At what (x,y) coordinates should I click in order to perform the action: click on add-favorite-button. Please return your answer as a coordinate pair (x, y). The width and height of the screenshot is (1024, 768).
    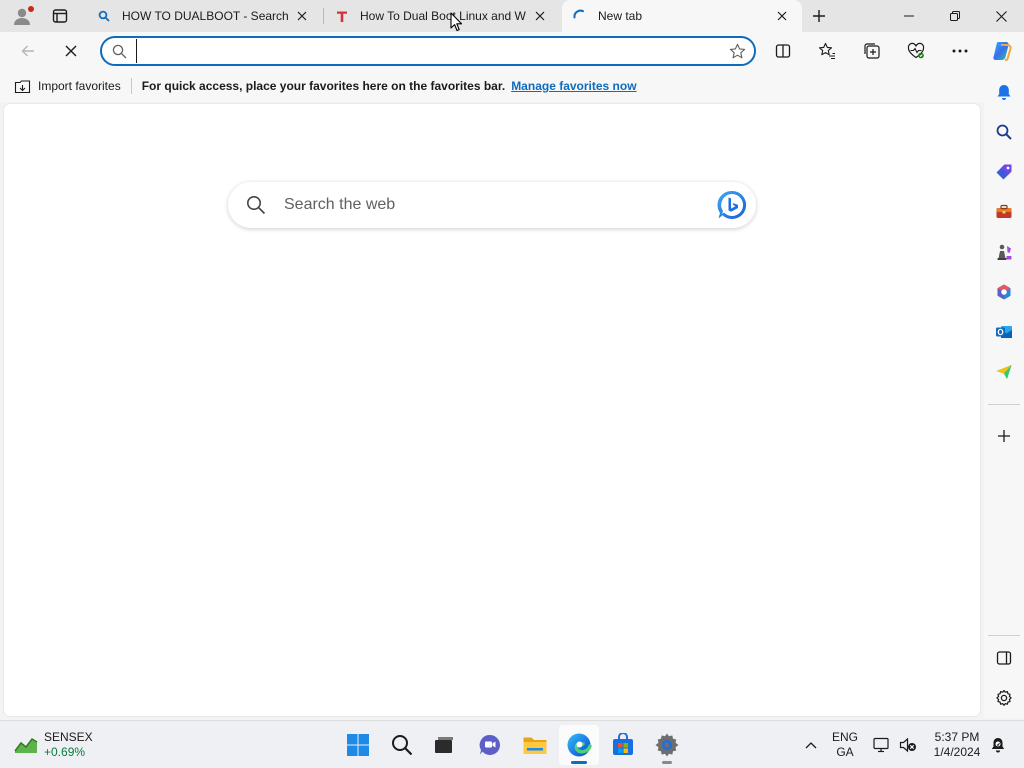
    Looking at the image, I should click on (737, 51).